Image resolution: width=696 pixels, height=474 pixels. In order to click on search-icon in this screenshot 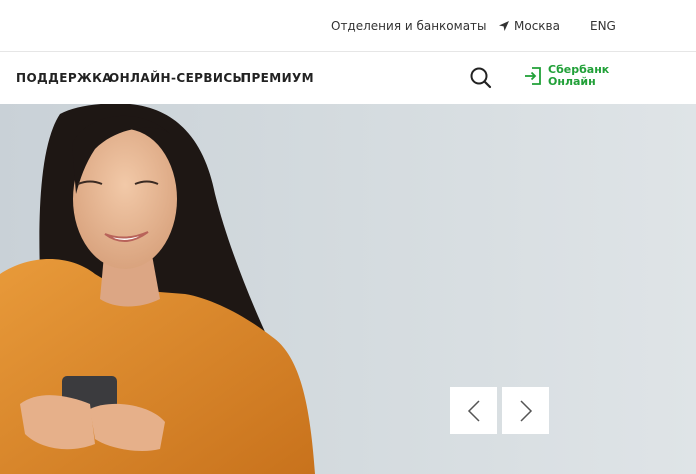, I will do `click(481, 78)`.